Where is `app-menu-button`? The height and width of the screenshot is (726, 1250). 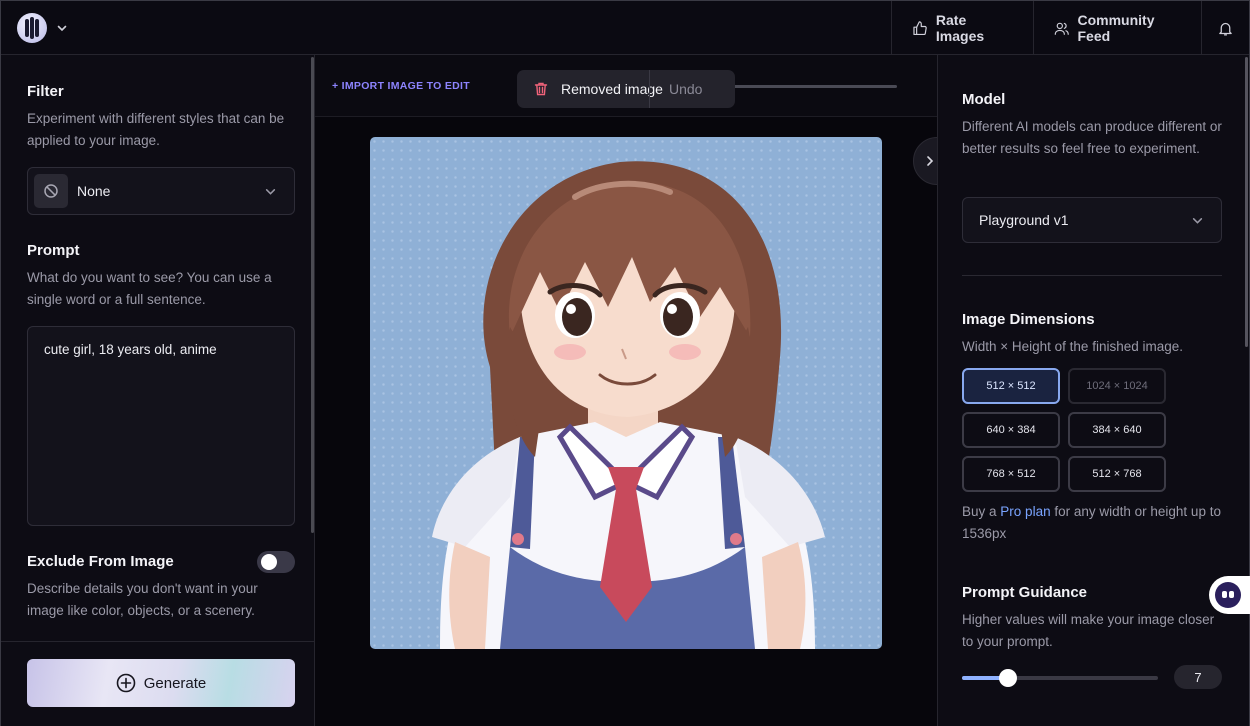 app-menu-button is located at coordinates (42, 28).